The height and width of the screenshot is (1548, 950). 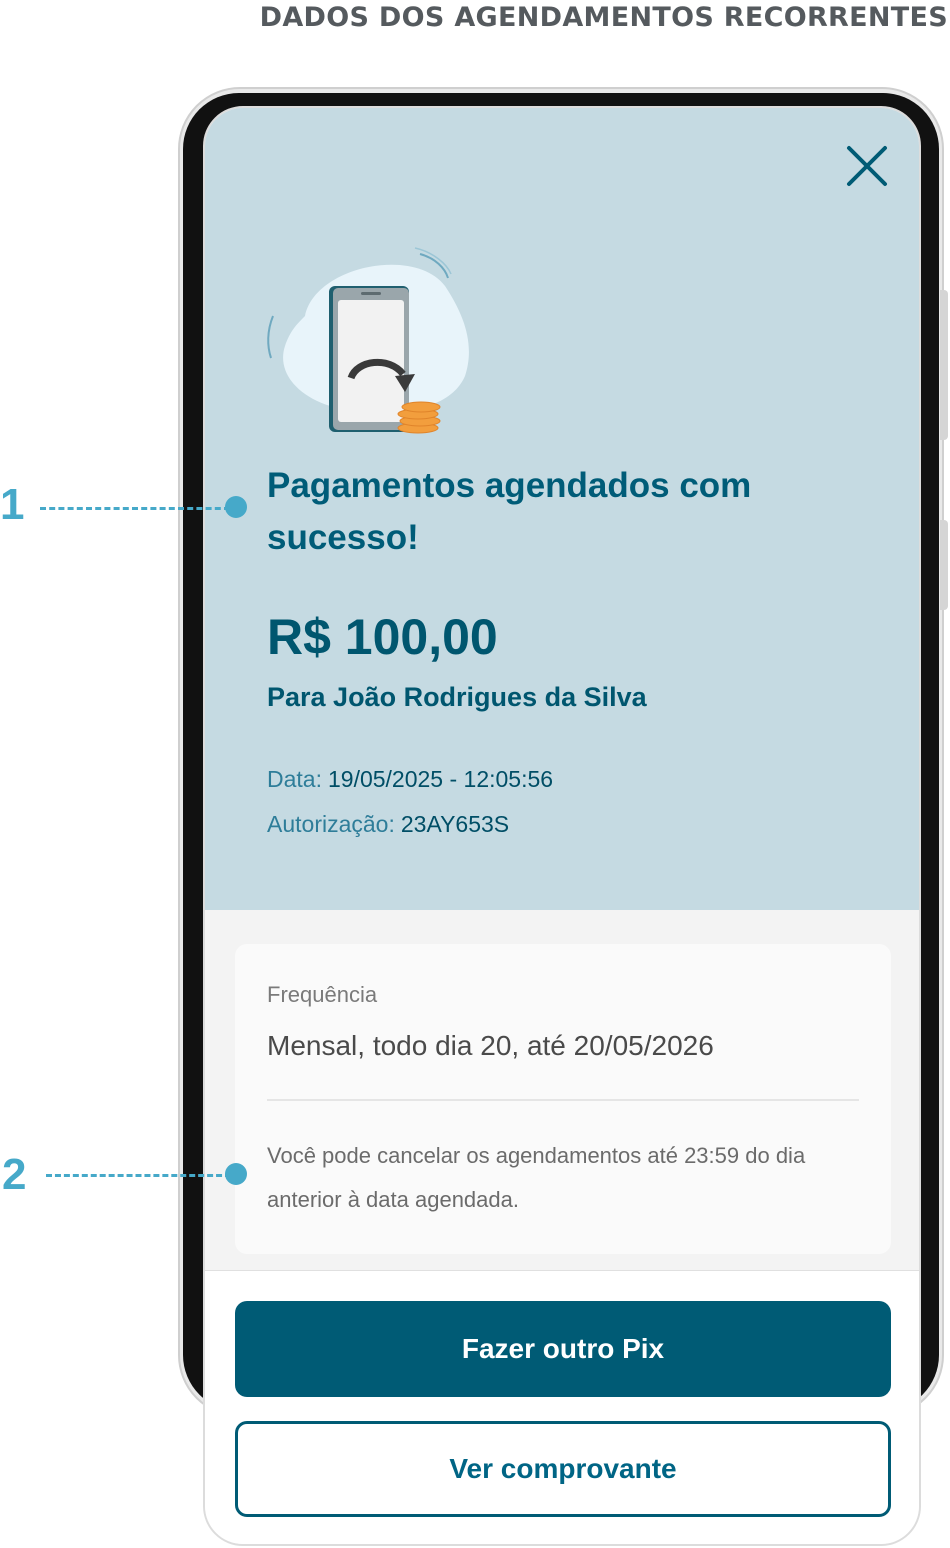 What do you see at coordinates (14, 1174) in the screenshot?
I see `callout-number-2: 2` at bounding box center [14, 1174].